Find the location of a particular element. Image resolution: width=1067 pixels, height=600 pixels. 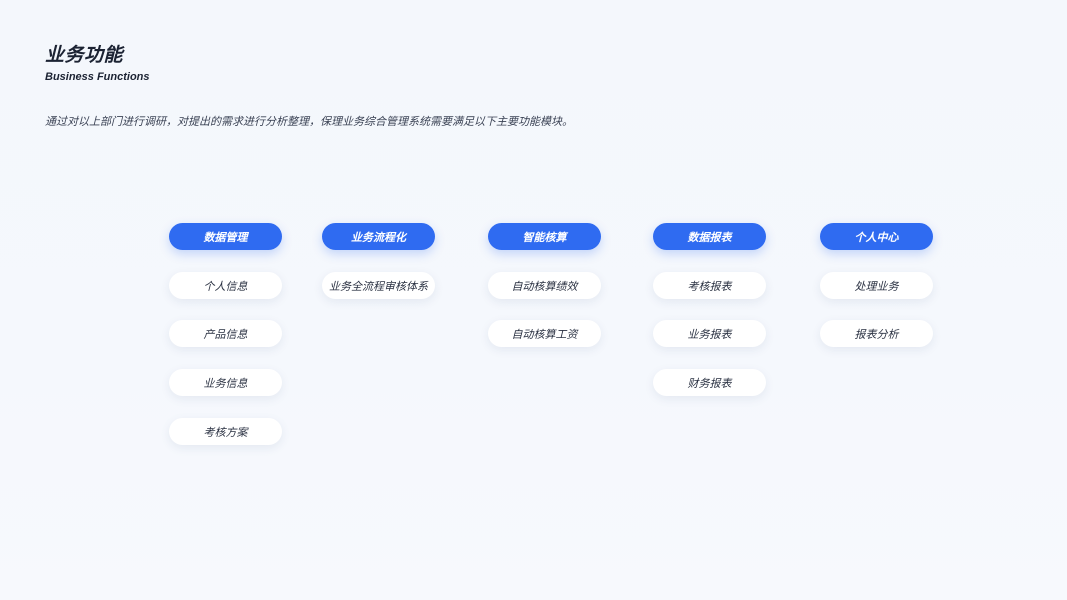

module-item: 自动核算工资 is located at coordinates (544, 333).